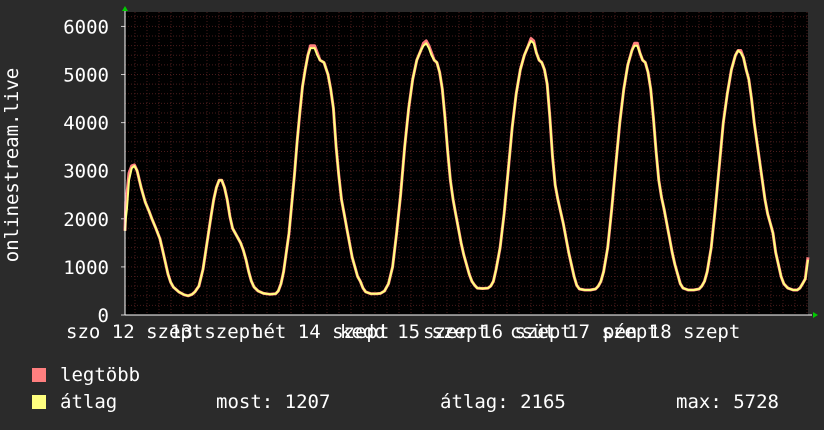 The height and width of the screenshot is (430, 824). What do you see at coordinates (543, 402) in the screenshot?
I see `stat-average-value: 2165` at bounding box center [543, 402].